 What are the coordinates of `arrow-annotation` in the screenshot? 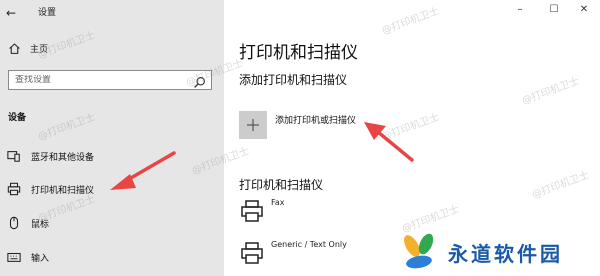 It's located at (389, 142).